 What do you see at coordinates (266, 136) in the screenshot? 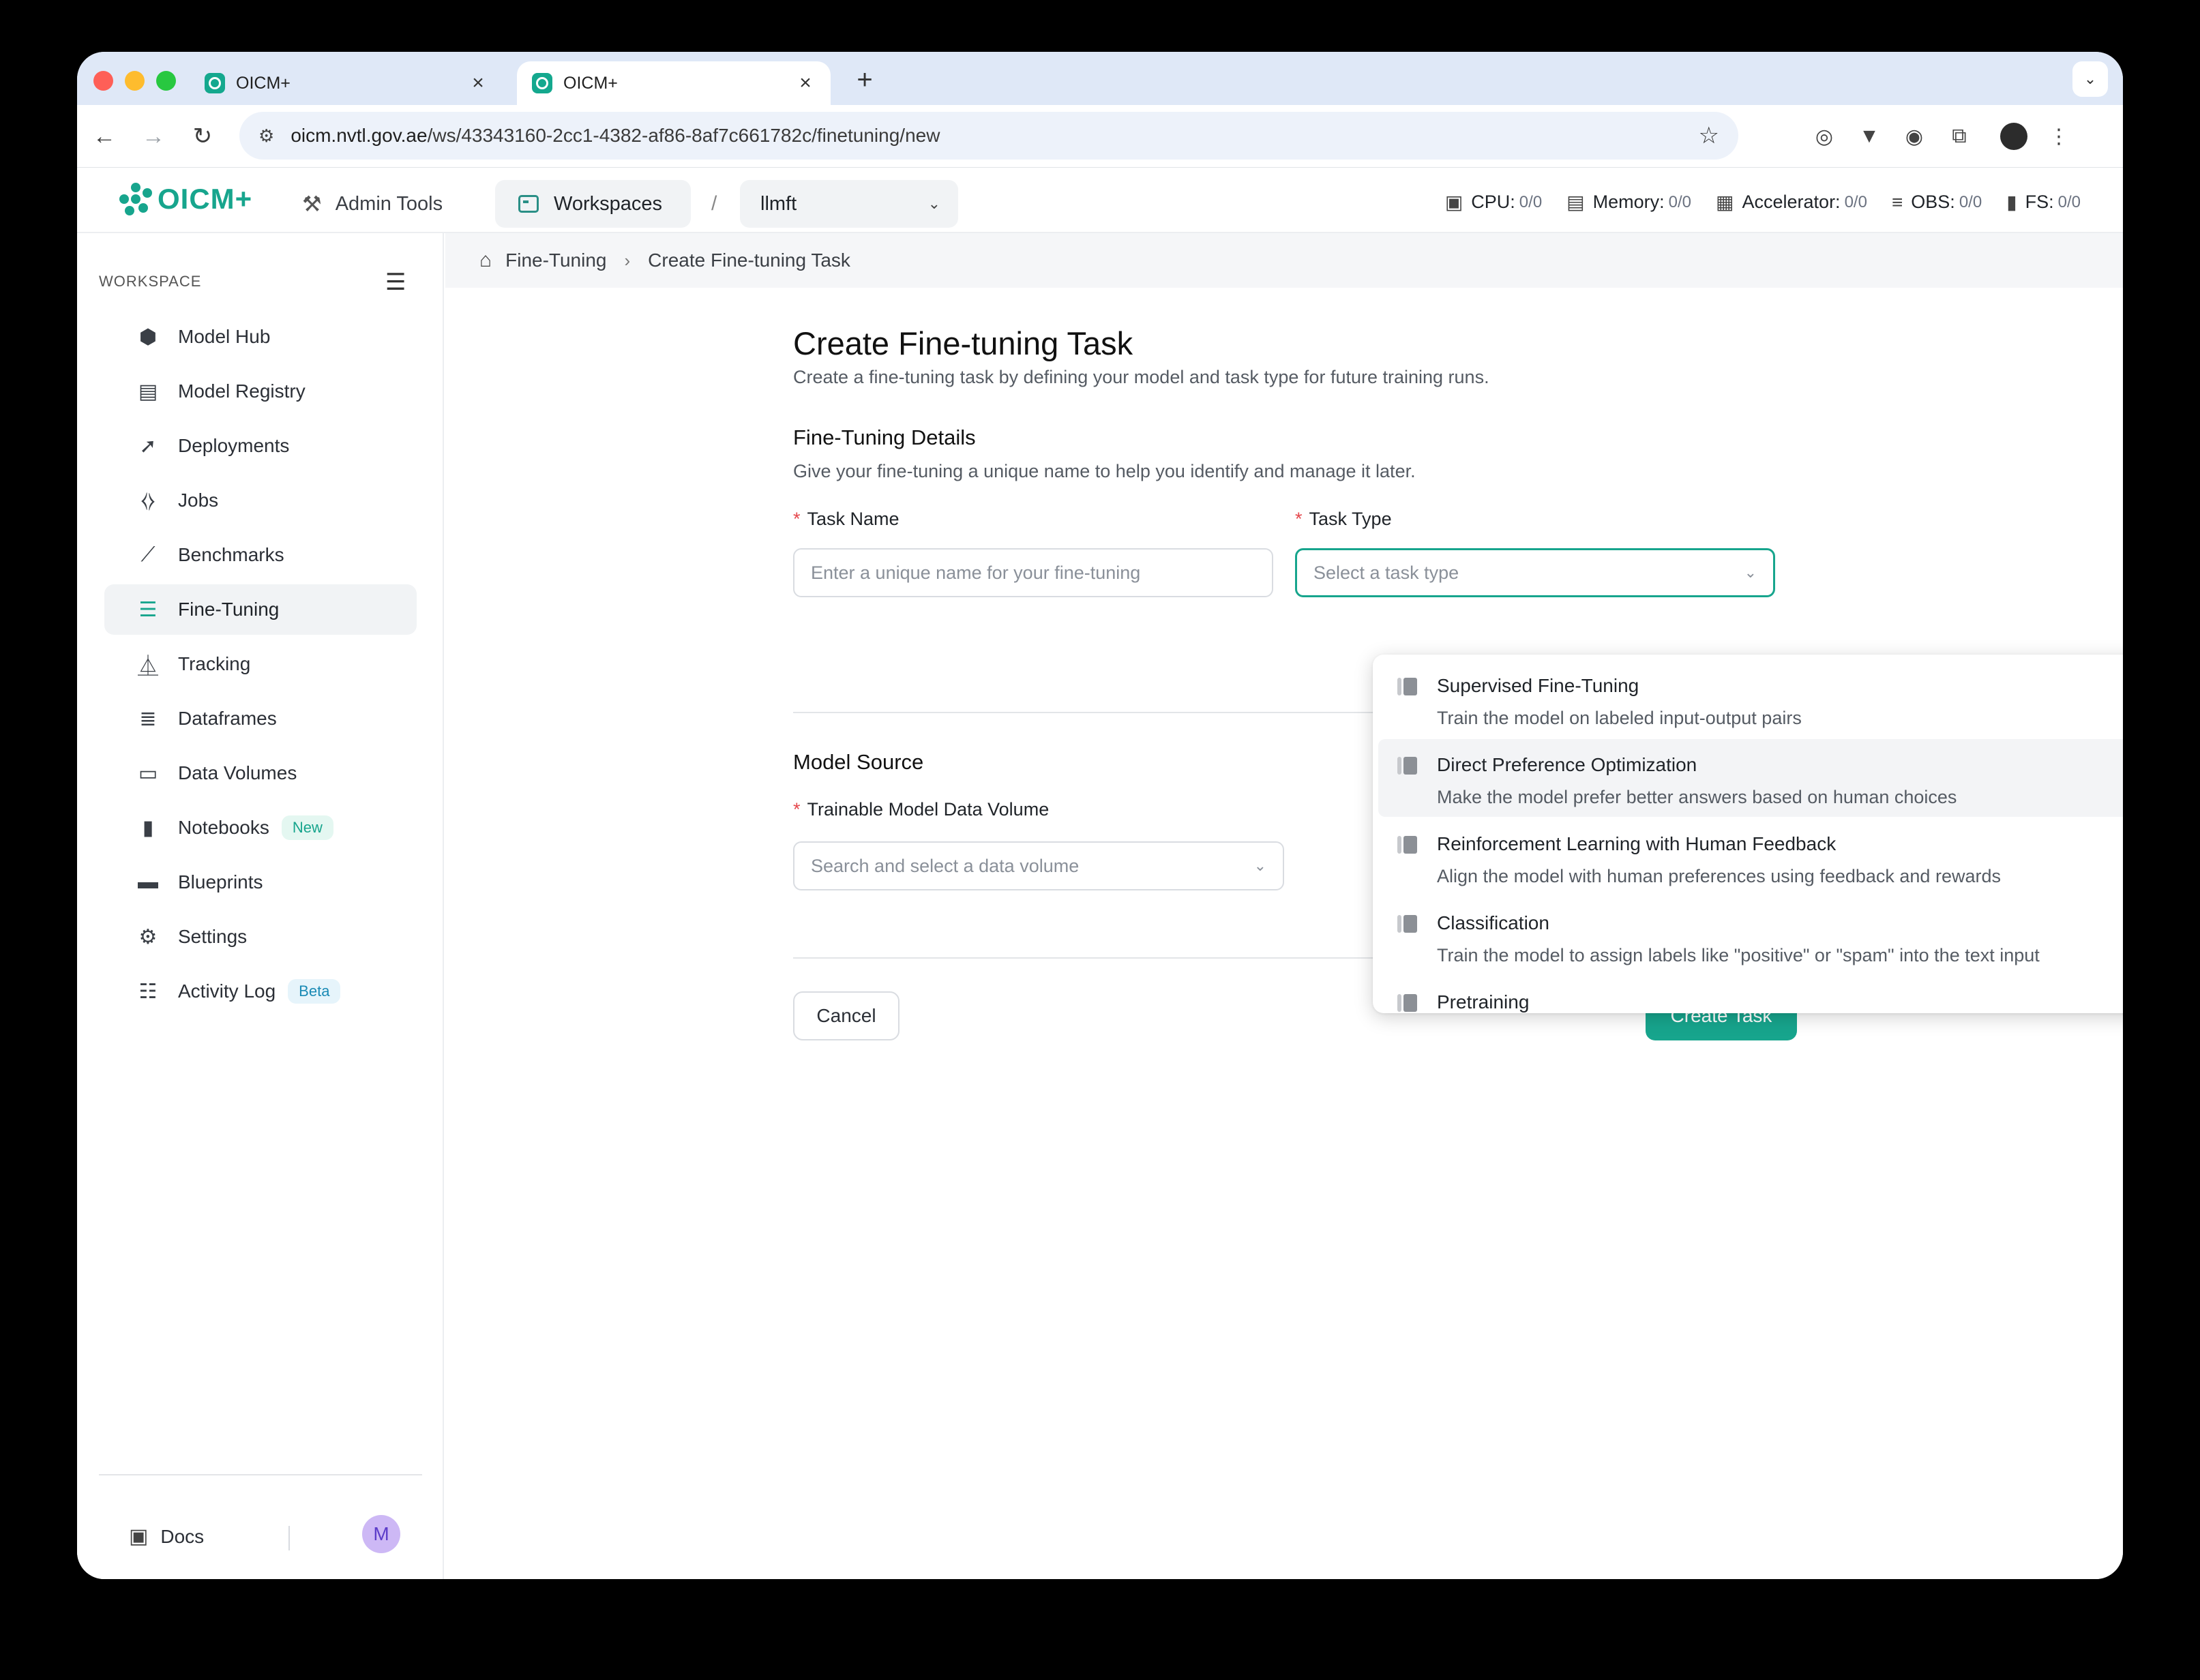
I see `site-settings-icon: ⚙` at bounding box center [266, 136].